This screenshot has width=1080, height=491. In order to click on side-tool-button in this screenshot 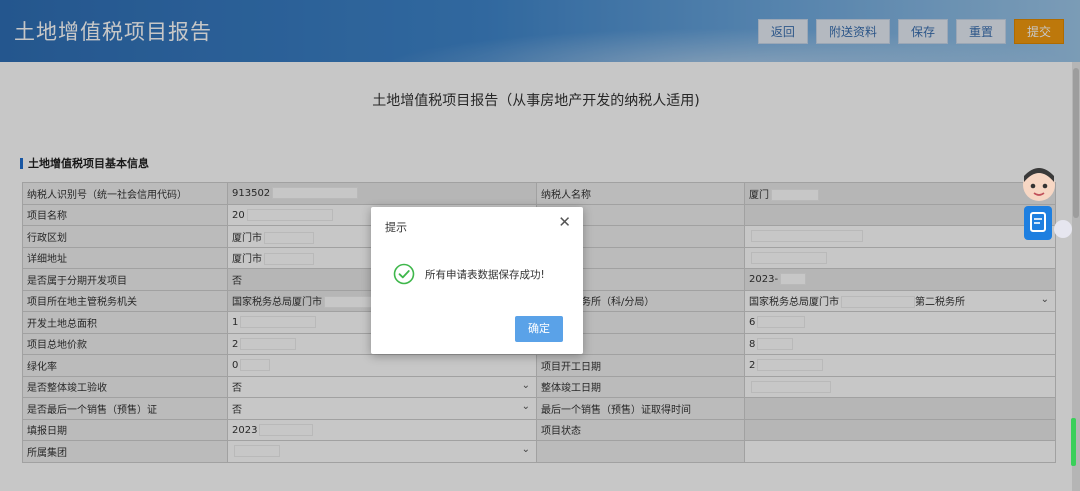, I will do `click(1038, 223)`.